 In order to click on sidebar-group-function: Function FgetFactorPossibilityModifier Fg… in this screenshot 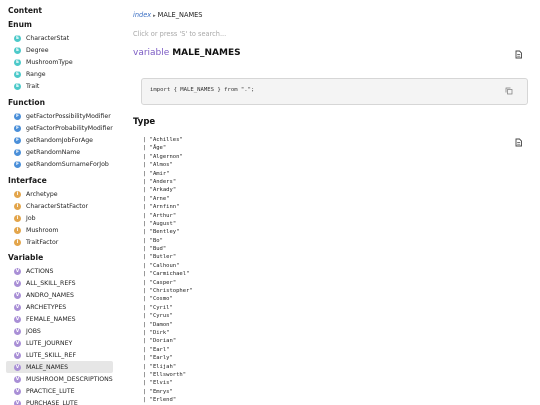, I will do `click(62, 134)`.